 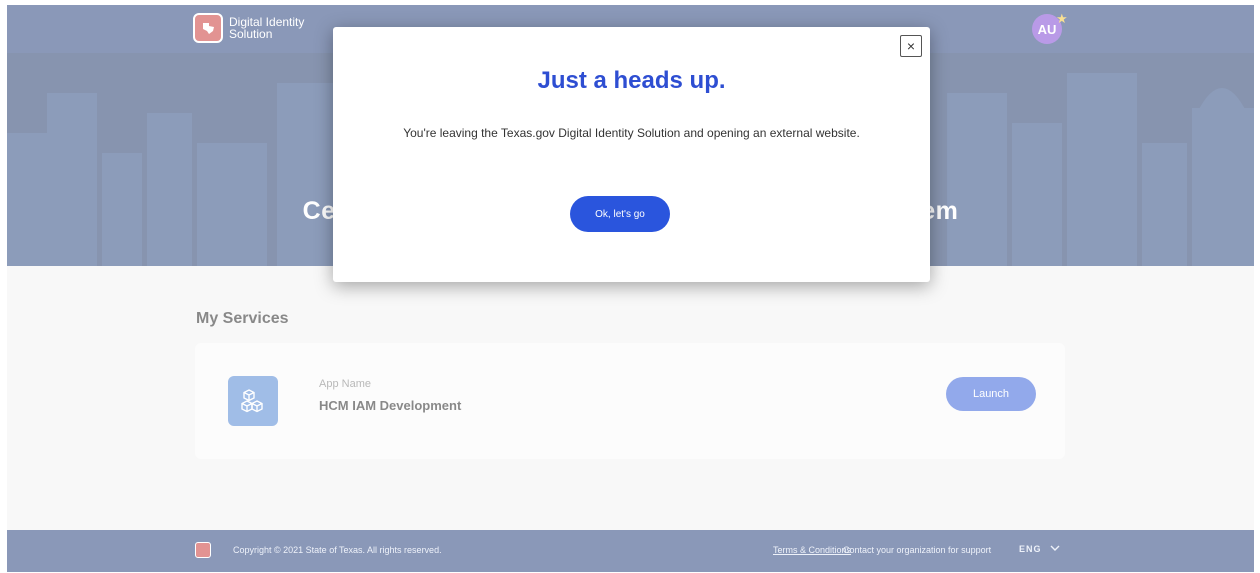 I want to click on modal-title: Just a heads up., so click(x=631, y=80).